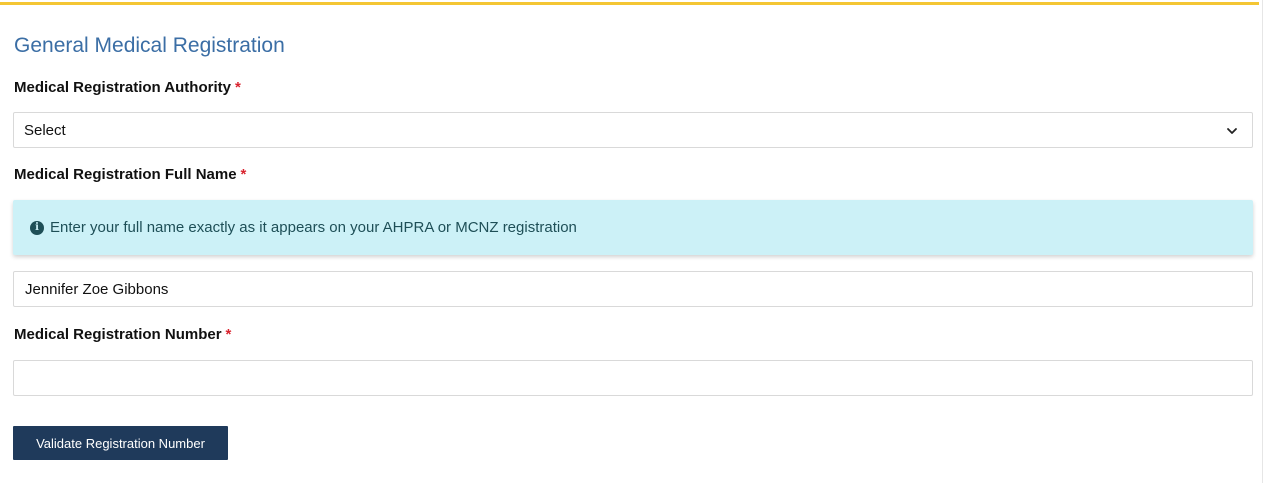 This screenshot has width=1280, height=483. Describe the element at coordinates (629, 3) in the screenshot. I see `top-accent-bar` at that location.